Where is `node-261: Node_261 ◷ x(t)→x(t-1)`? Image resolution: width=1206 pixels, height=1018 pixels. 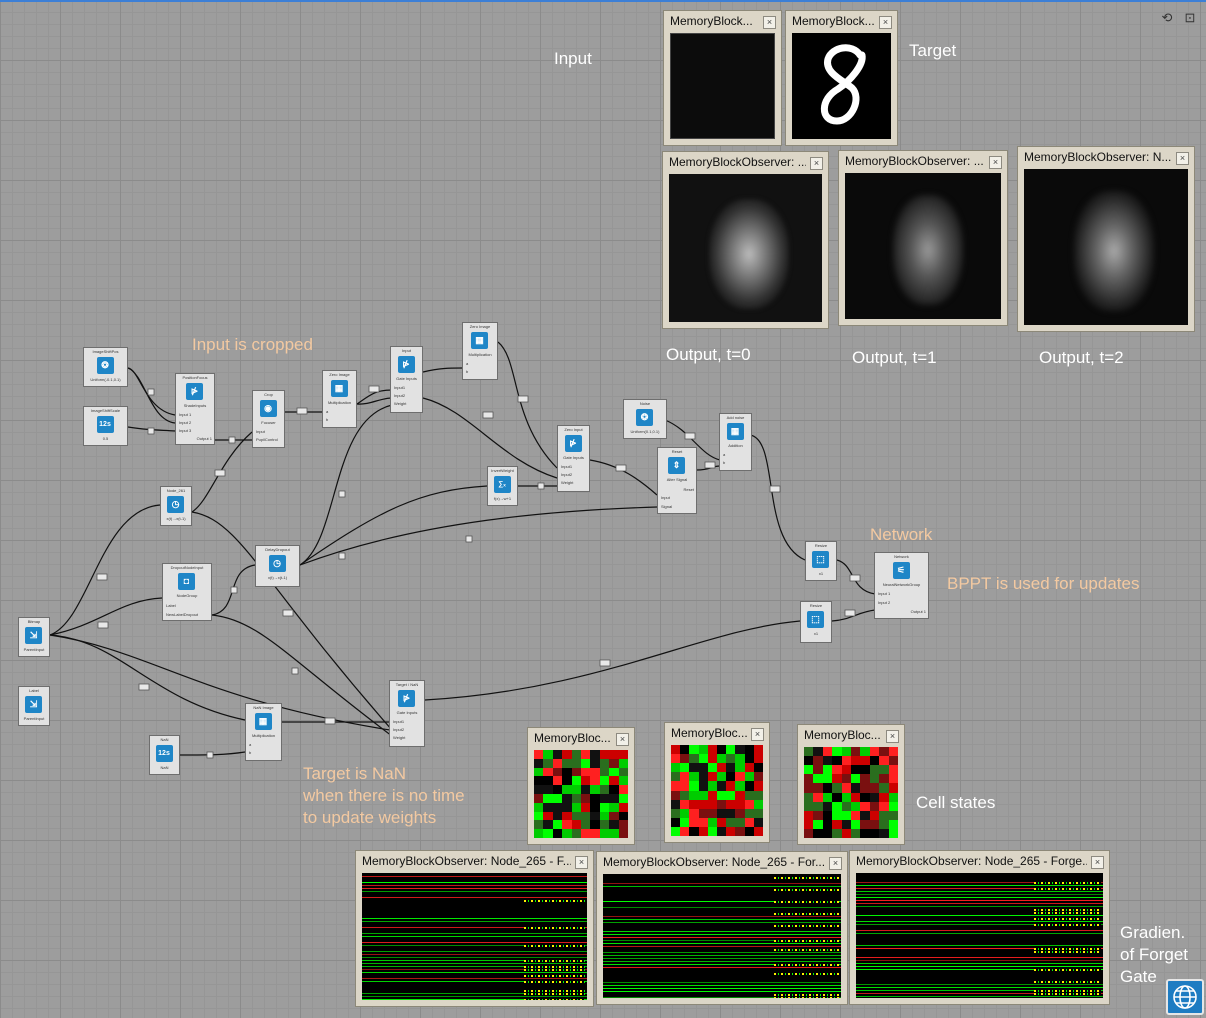 node-261: Node_261 ◷ x(t)→x(t-1) is located at coordinates (176, 506).